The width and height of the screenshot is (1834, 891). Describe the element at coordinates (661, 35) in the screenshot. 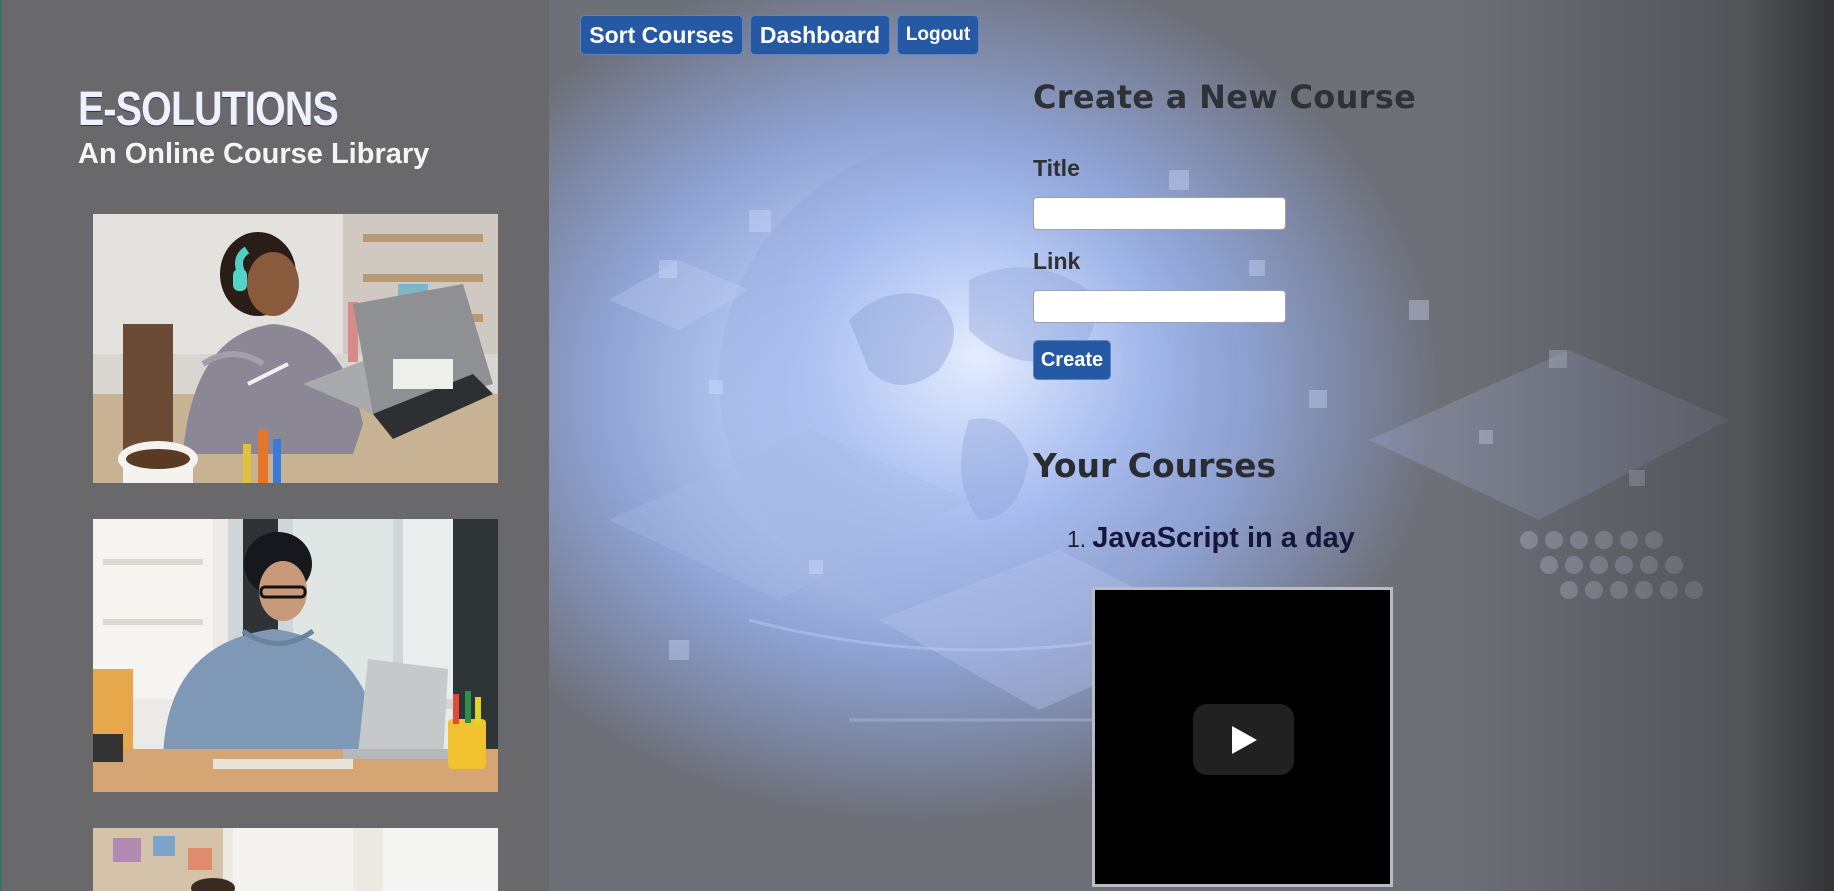

I see `sort-courses-button: Sort Courses` at that location.